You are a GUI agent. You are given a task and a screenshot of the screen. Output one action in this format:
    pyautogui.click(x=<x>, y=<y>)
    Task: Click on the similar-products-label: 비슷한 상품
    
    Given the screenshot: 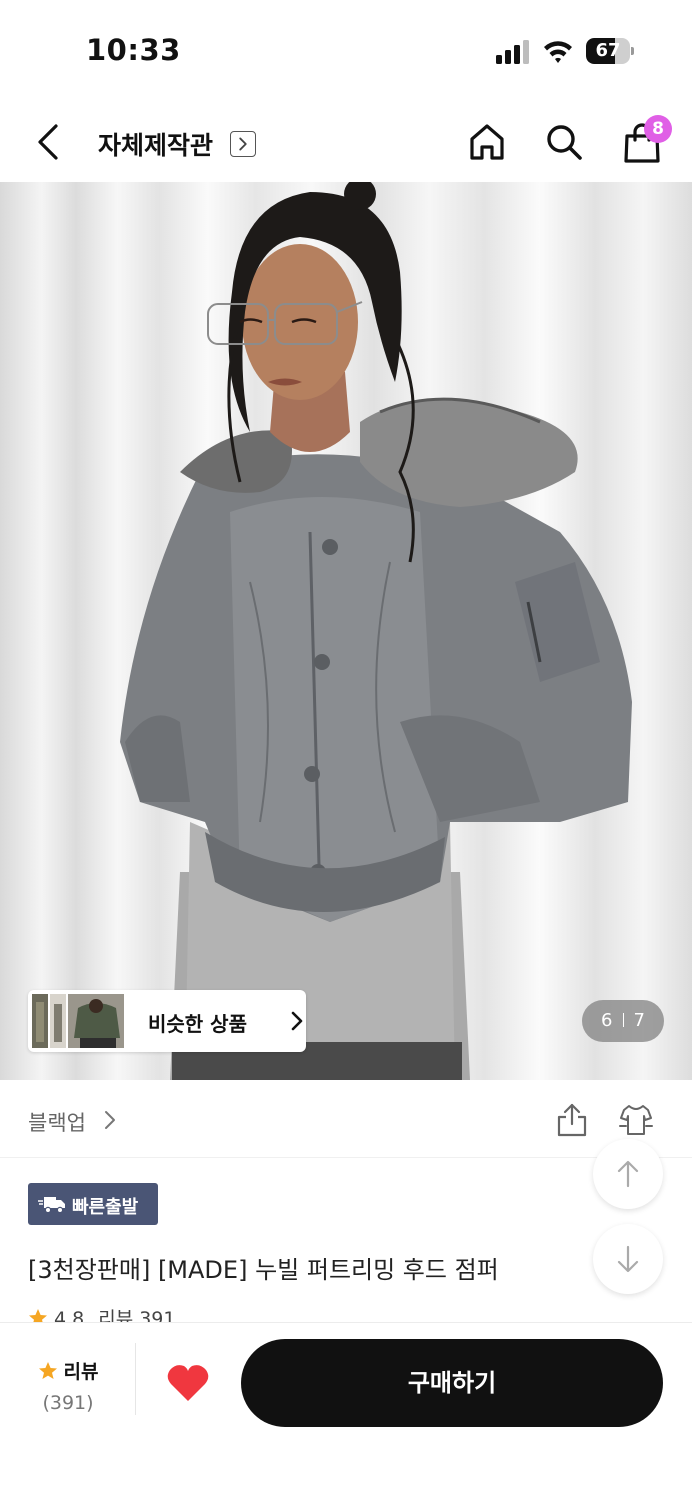 What is the action you would take?
    pyautogui.click(x=197, y=1024)
    